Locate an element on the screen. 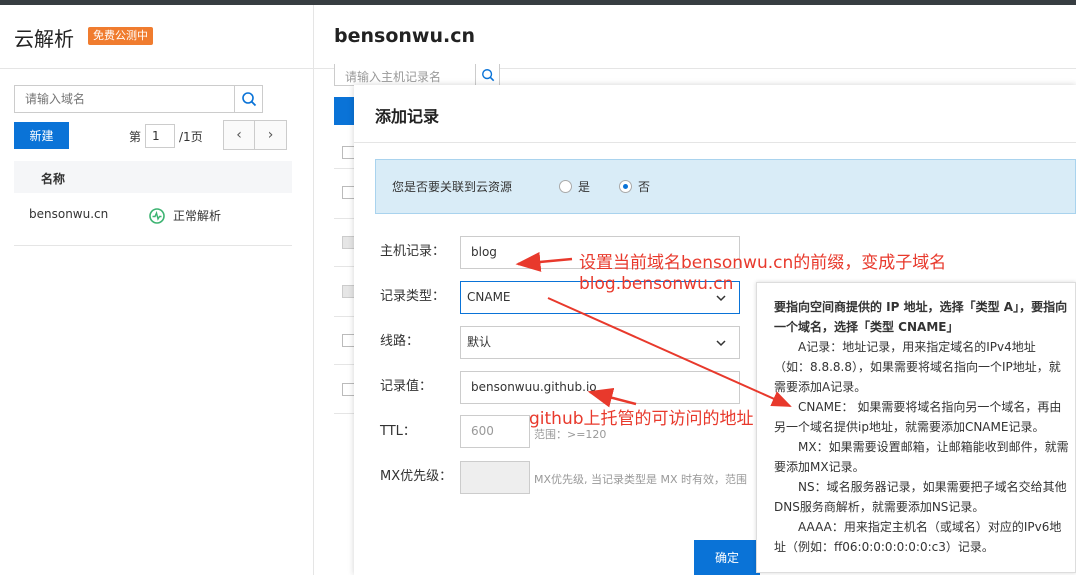 This screenshot has height=575, width=1076. prev-page-button: ‹ is located at coordinates (239, 135).